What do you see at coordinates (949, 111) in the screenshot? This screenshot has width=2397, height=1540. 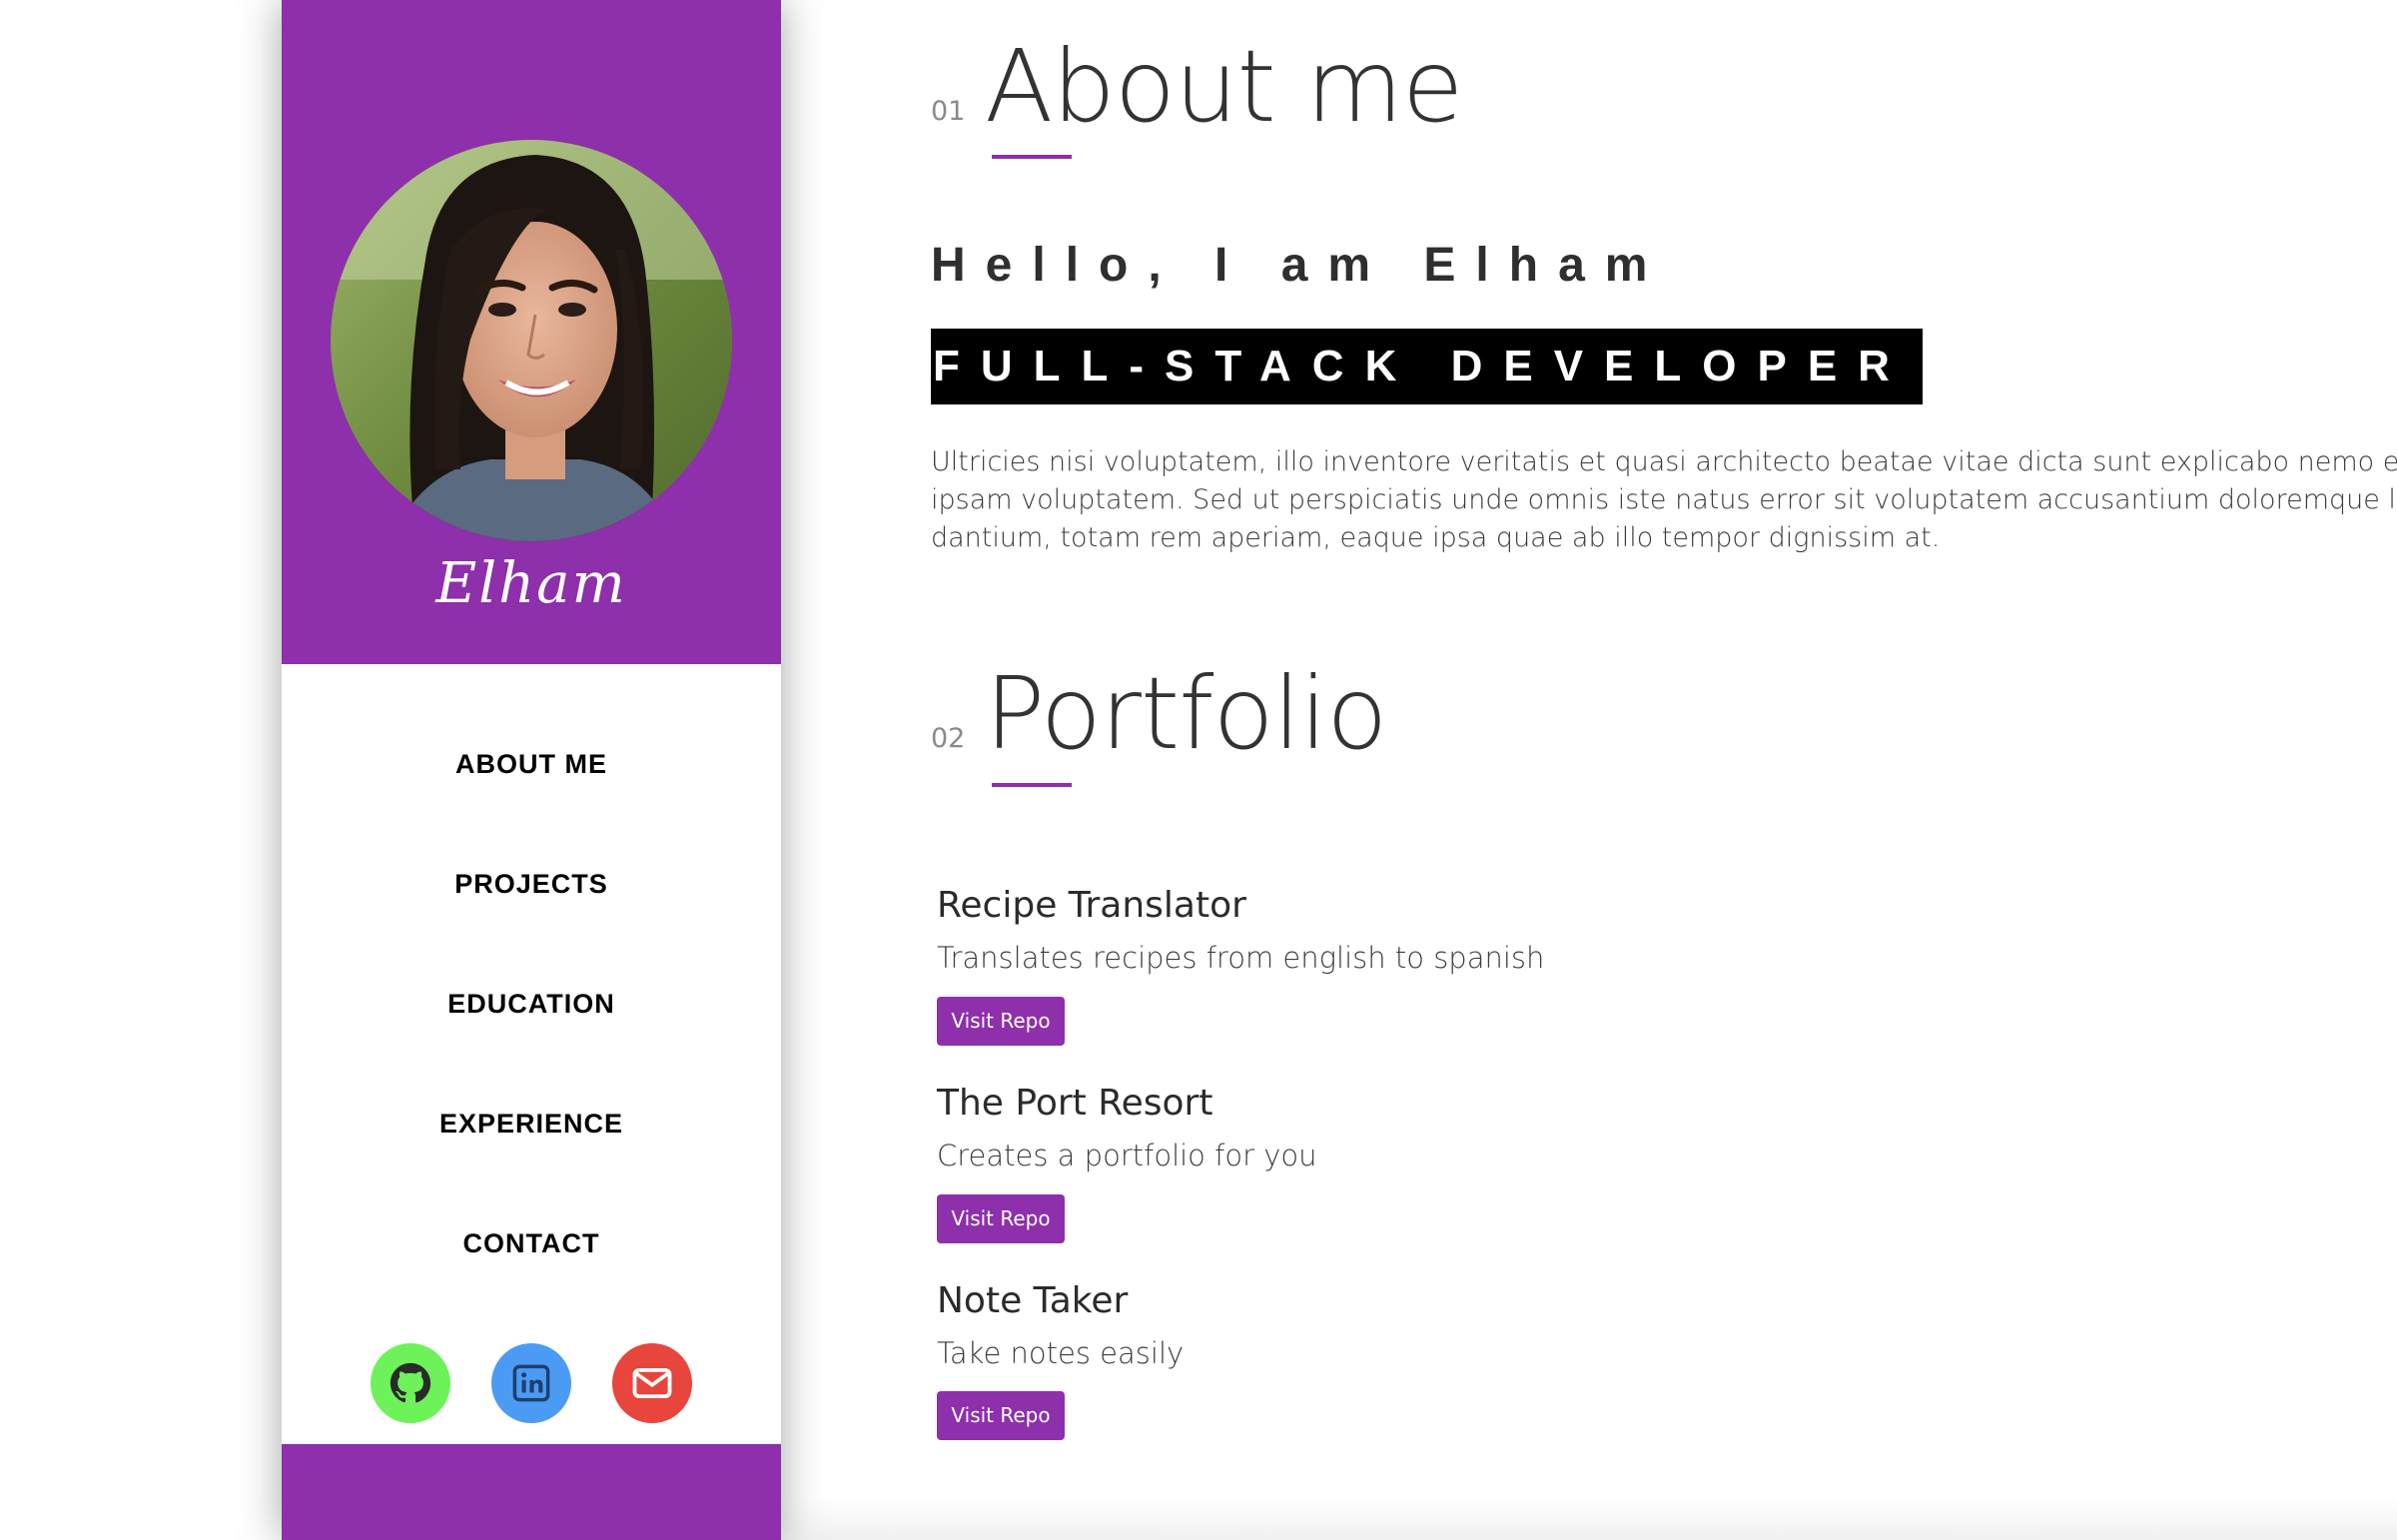 I see `section-number: 01` at bounding box center [949, 111].